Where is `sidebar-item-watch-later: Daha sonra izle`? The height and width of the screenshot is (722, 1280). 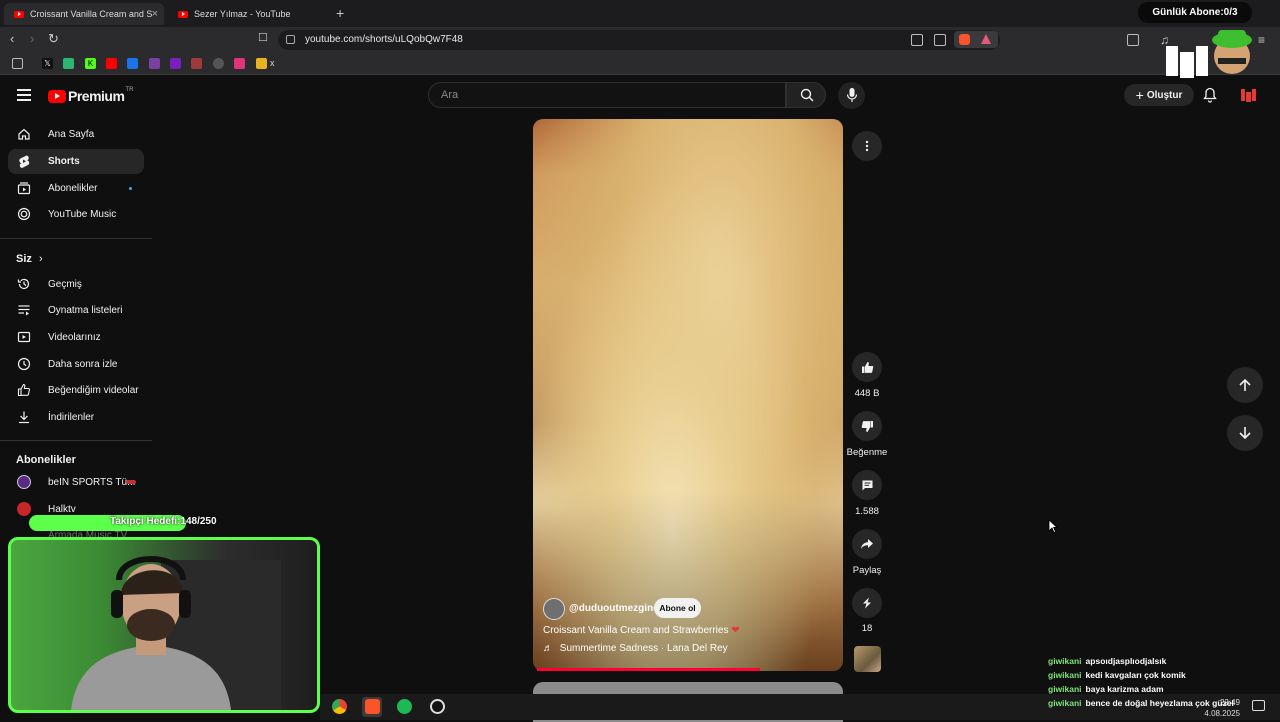 sidebar-item-watch-later: Daha sonra izle is located at coordinates (76, 364).